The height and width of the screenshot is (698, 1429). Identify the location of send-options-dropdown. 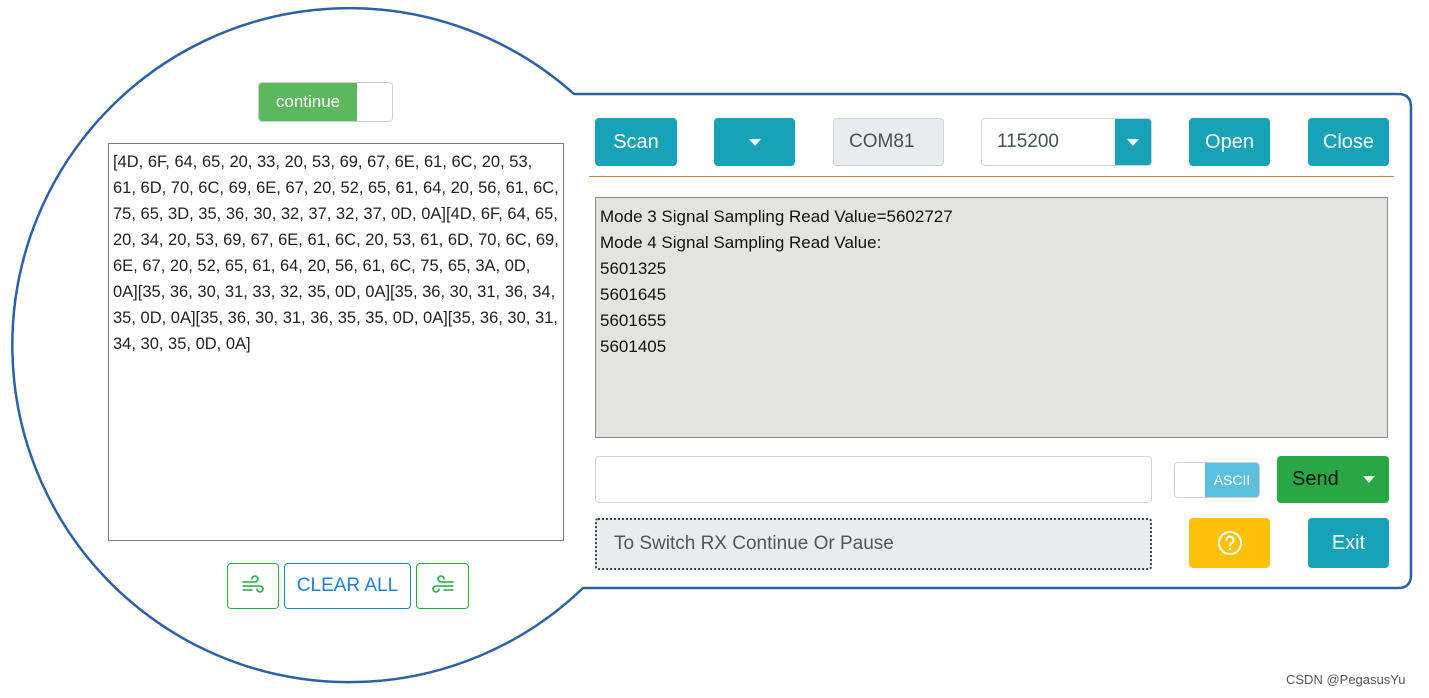
(1369, 479).